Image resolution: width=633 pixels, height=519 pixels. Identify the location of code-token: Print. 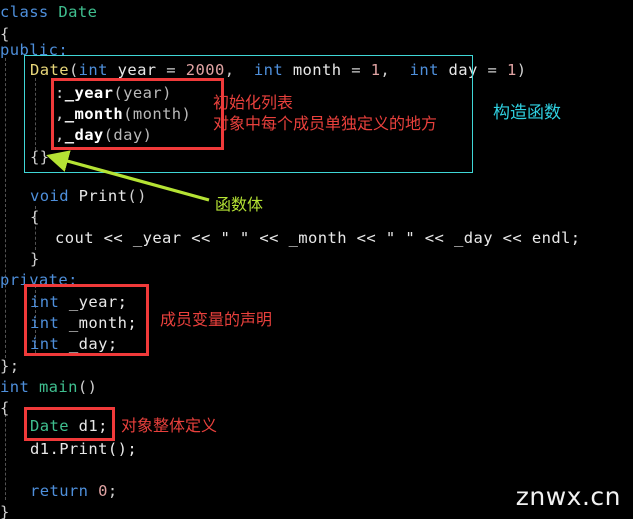
(103, 196).